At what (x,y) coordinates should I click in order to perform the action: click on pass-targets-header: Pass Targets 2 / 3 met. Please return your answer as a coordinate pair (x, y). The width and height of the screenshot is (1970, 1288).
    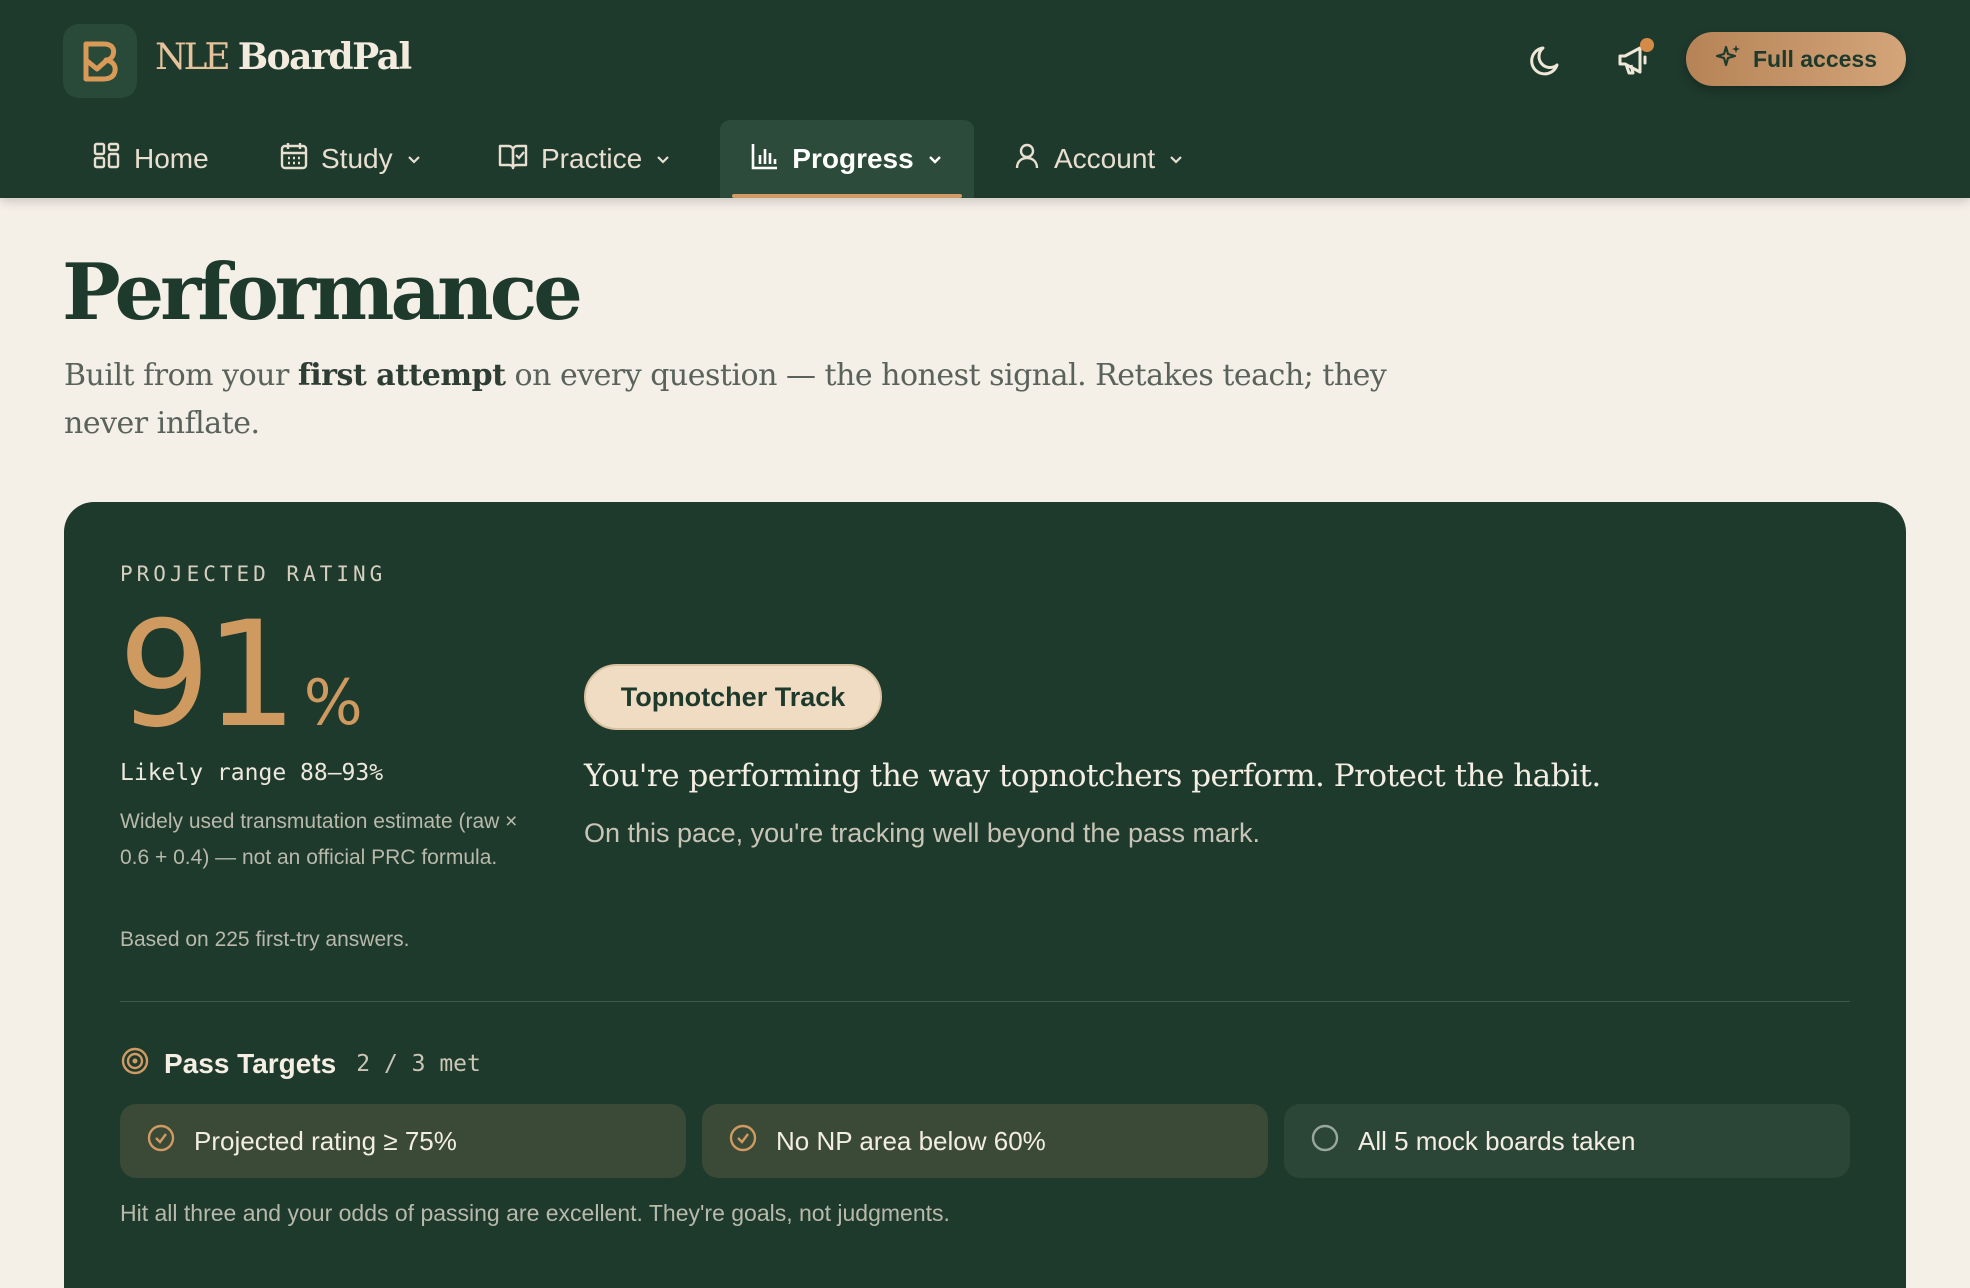
    Looking at the image, I should click on (300, 1063).